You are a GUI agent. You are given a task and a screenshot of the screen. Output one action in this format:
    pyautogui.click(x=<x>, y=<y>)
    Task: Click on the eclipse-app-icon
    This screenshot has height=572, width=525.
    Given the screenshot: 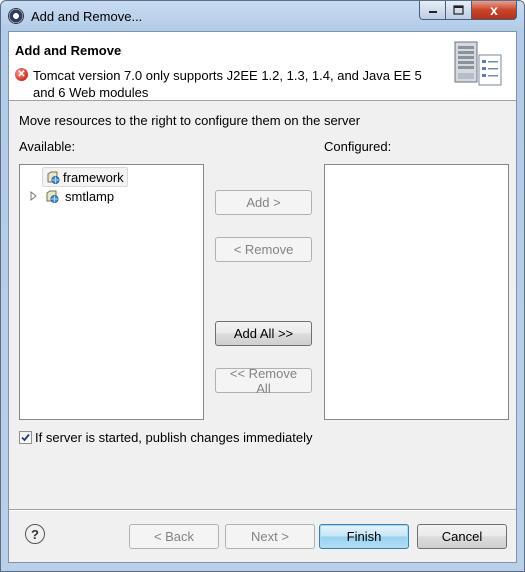 What is the action you would take?
    pyautogui.click(x=16, y=16)
    